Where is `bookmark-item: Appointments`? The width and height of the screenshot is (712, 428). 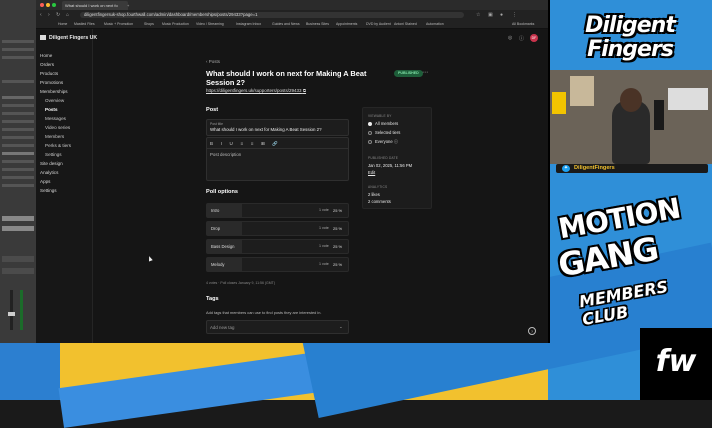 bookmark-item: Appointments is located at coordinates (346, 24).